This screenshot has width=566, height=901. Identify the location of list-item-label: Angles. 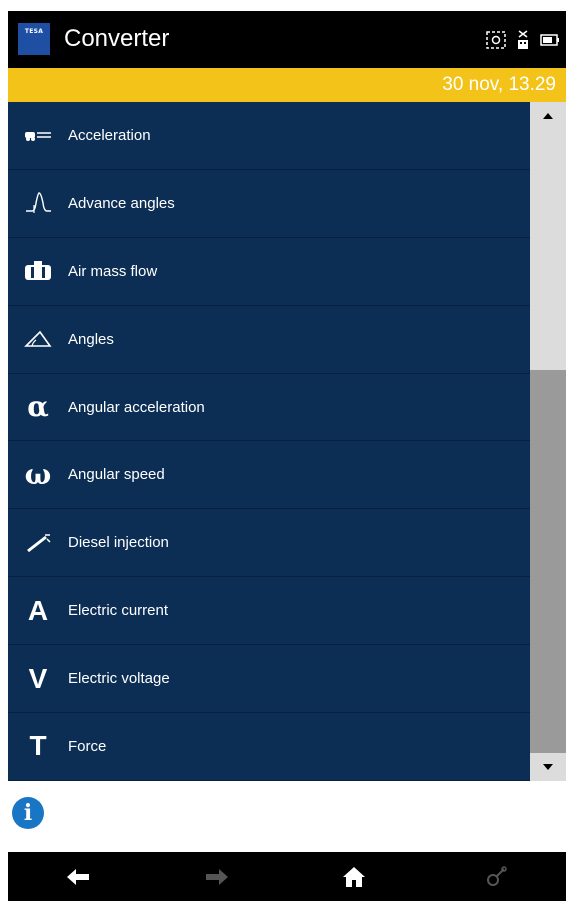
(91, 339).